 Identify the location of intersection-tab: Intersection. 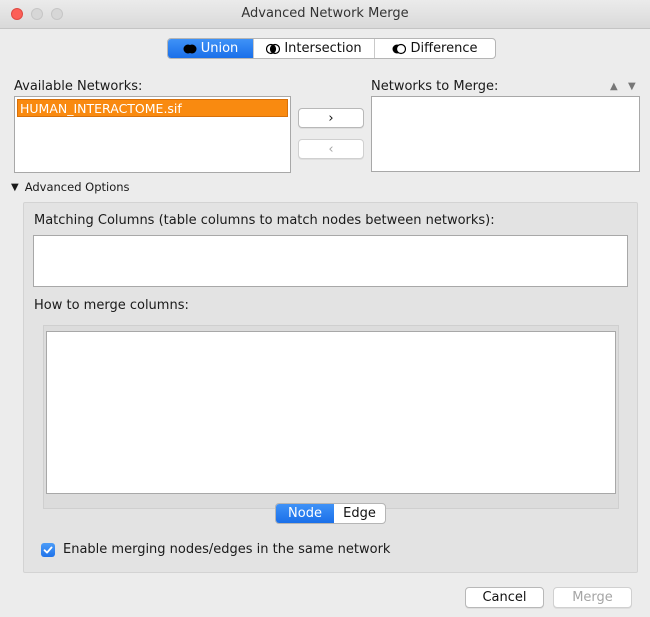
(314, 48).